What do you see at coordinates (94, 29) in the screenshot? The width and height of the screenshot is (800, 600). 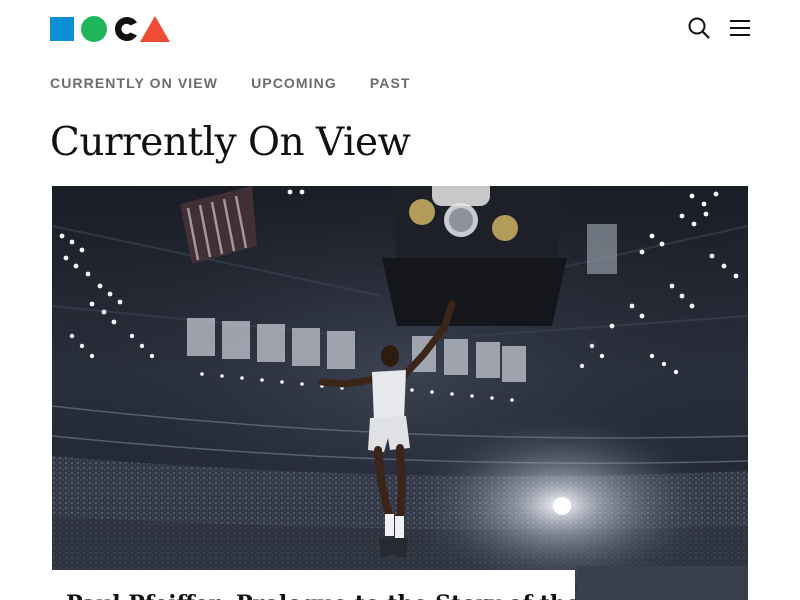 I see `logo-green-circle` at bounding box center [94, 29].